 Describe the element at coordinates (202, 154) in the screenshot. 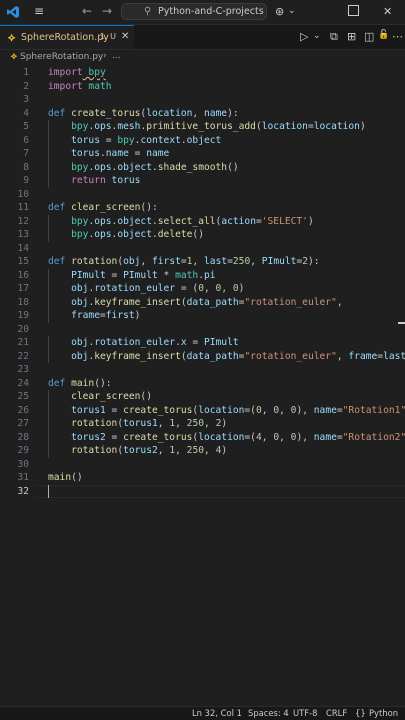

I see `code-line: 7 torus.name = name` at that location.